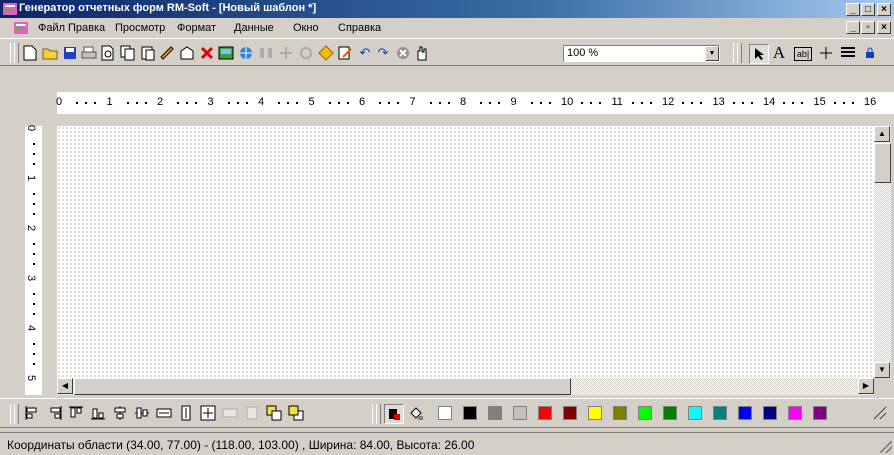 The width and height of the screenshot is (894, 455). What do you see at coordinates (187, 53) in the screenshot?
I see `page-setup-icon` at bounding box center [187, 53].